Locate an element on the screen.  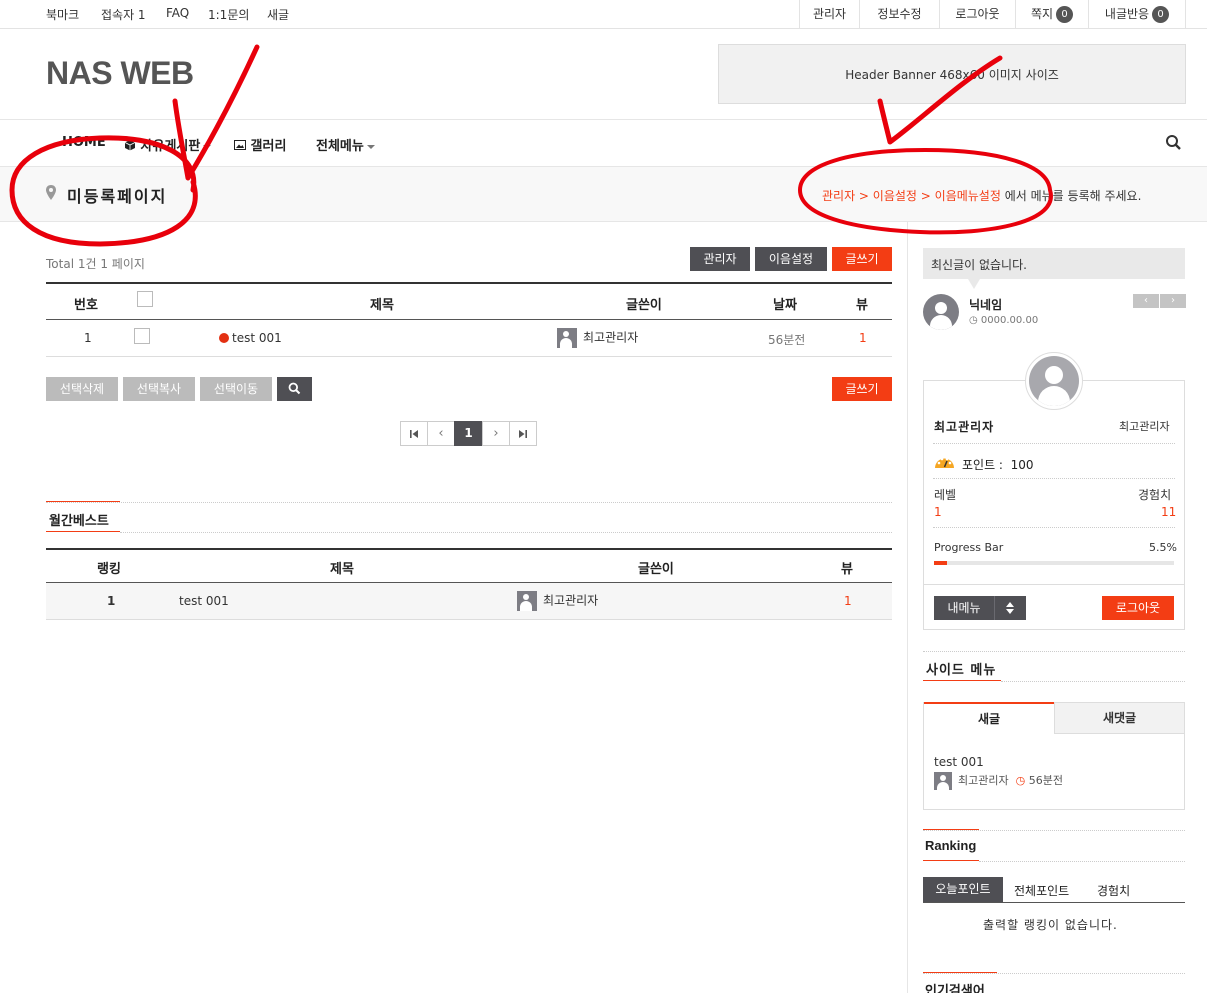
nav-free-board-label: 자유게시판 is located at coordinates (170, 146).